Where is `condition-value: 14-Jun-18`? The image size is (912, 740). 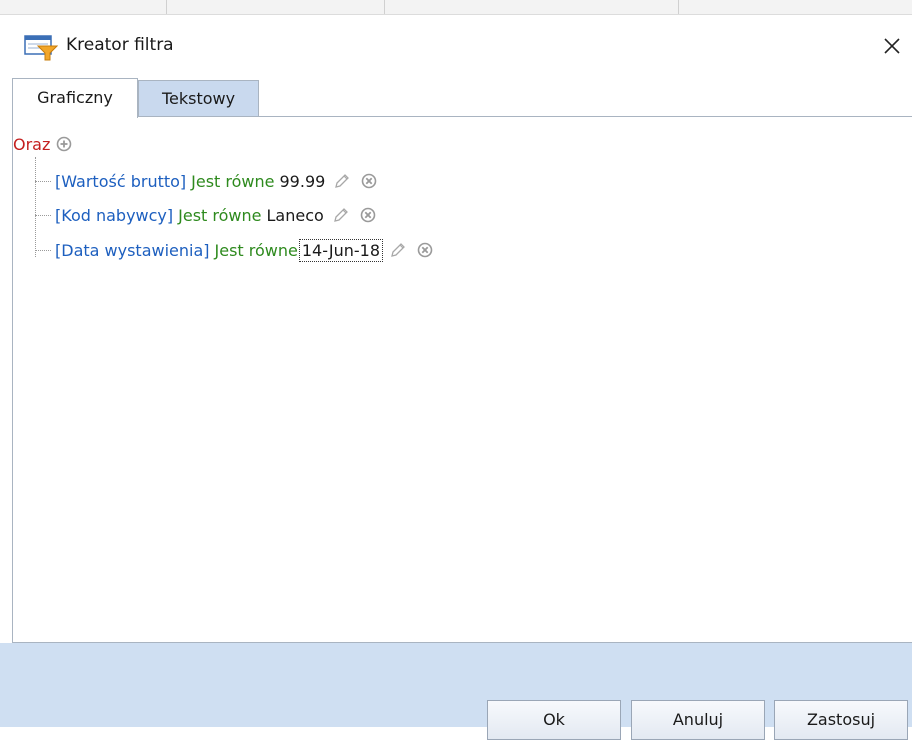
condition-value: 14-Jun-18 is located at coordinates (341, 250).